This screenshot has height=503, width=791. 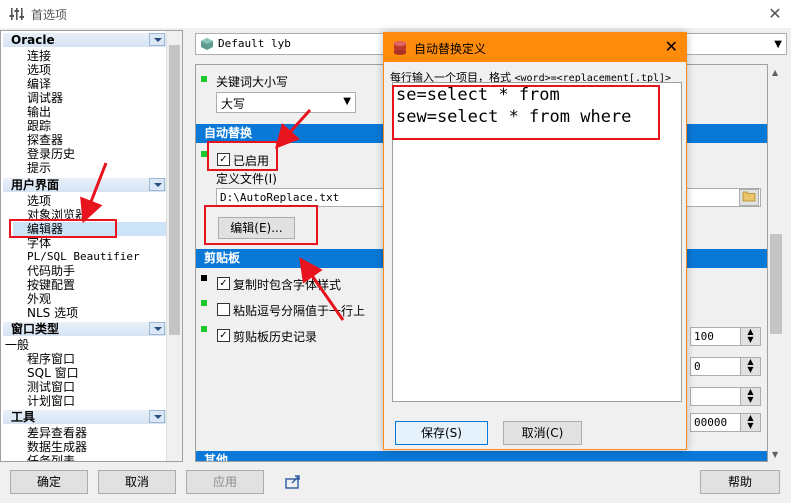 What do you see at coordinates (51, 401) in the screenshot?
I see `tree-item: 计划窗口` at bounding box center [51, 401].